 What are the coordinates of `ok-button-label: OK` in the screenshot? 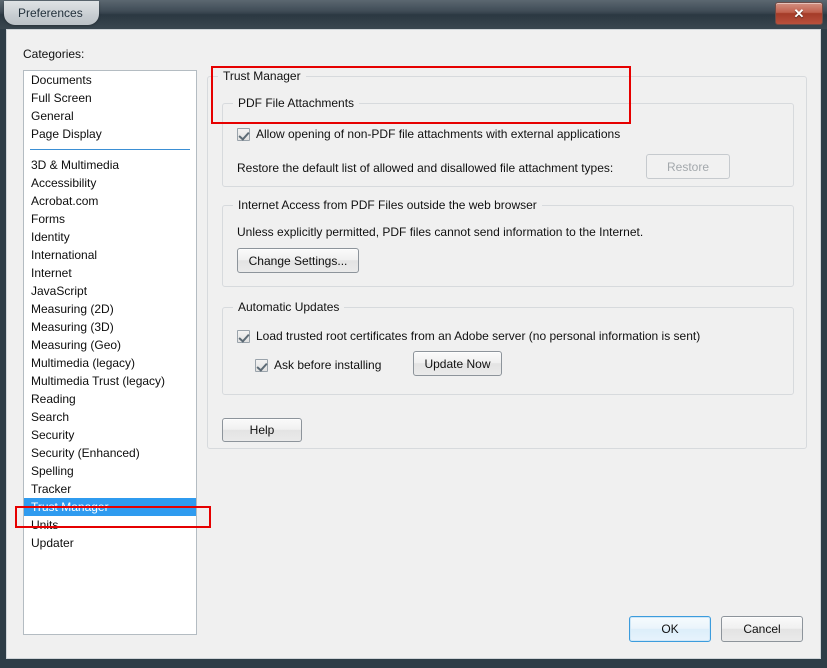 It's located at (670, 629).